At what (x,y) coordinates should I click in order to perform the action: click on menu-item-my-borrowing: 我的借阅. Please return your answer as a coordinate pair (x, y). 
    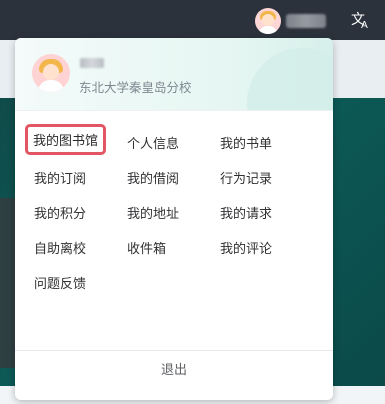
    Looking at the image, I should click on (153, 177).